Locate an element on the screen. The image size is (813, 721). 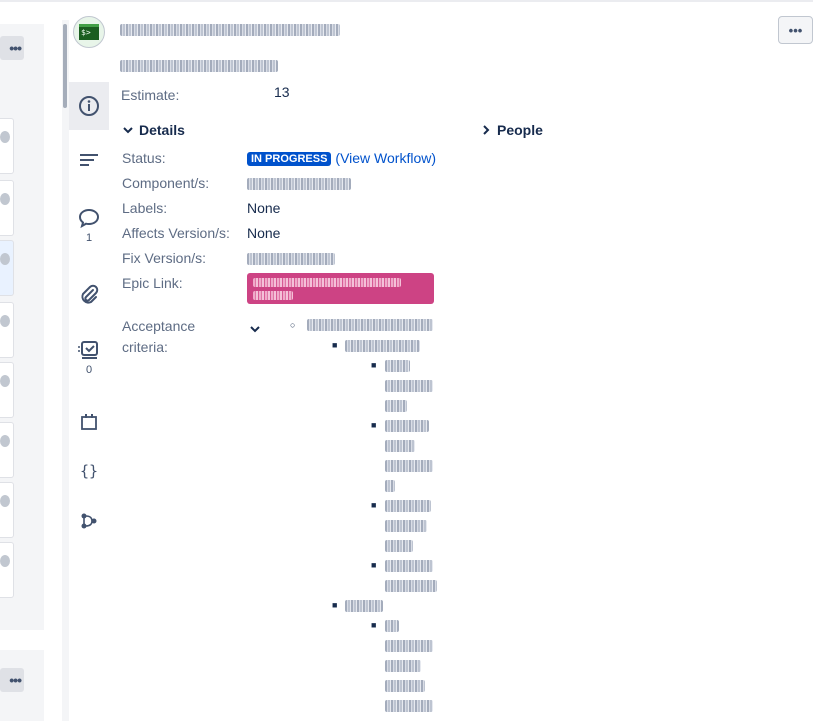
checklist-icon is located at coordinates (88, 350).